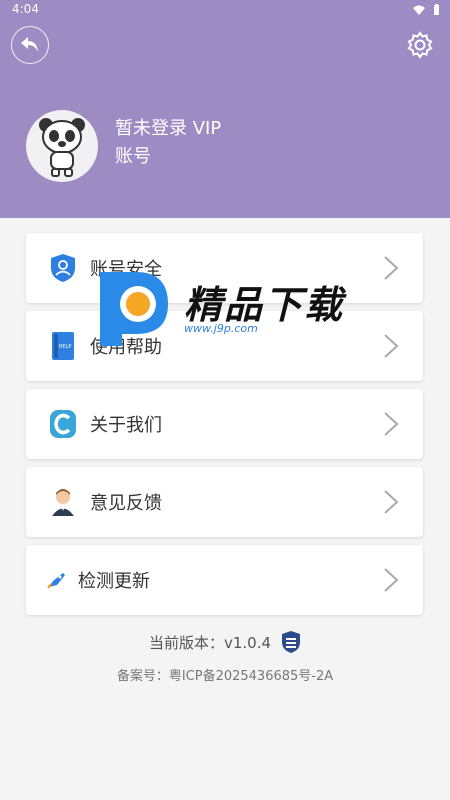 This screenshot has width=450, height=800. What do you see at coordinates (224, 502) in the screenshot?
I see `menu-item-feedback: 意见反馈` at bounding box center [224, 502].